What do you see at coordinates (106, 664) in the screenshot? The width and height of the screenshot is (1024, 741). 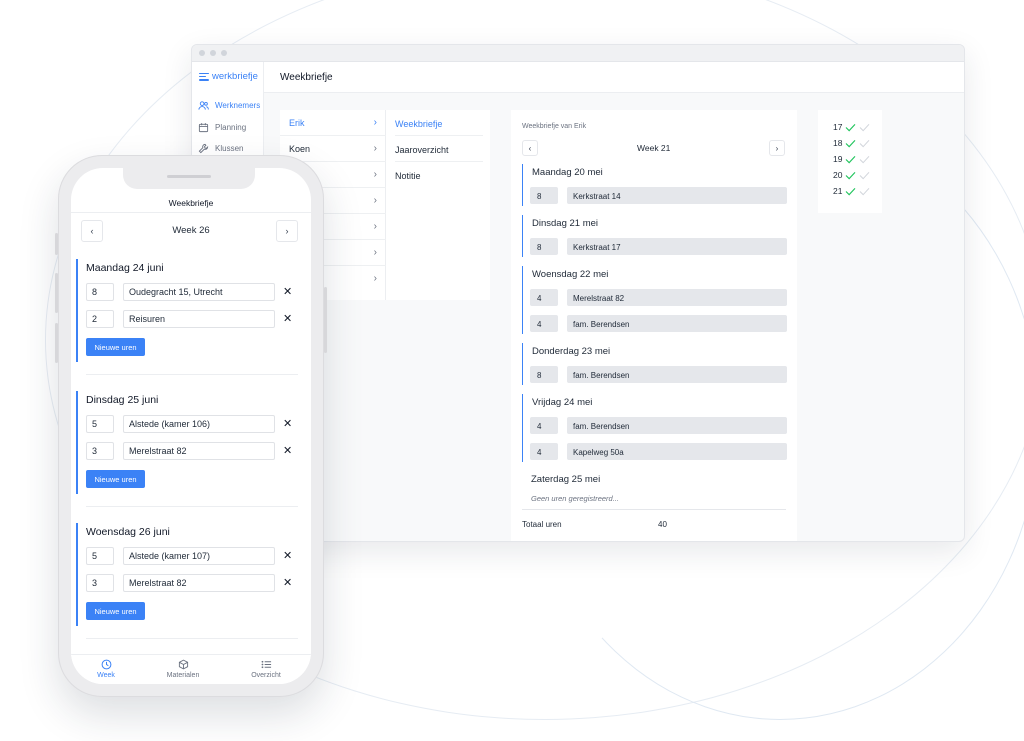 I see `clock-icon` at bounding box center [106, 664].